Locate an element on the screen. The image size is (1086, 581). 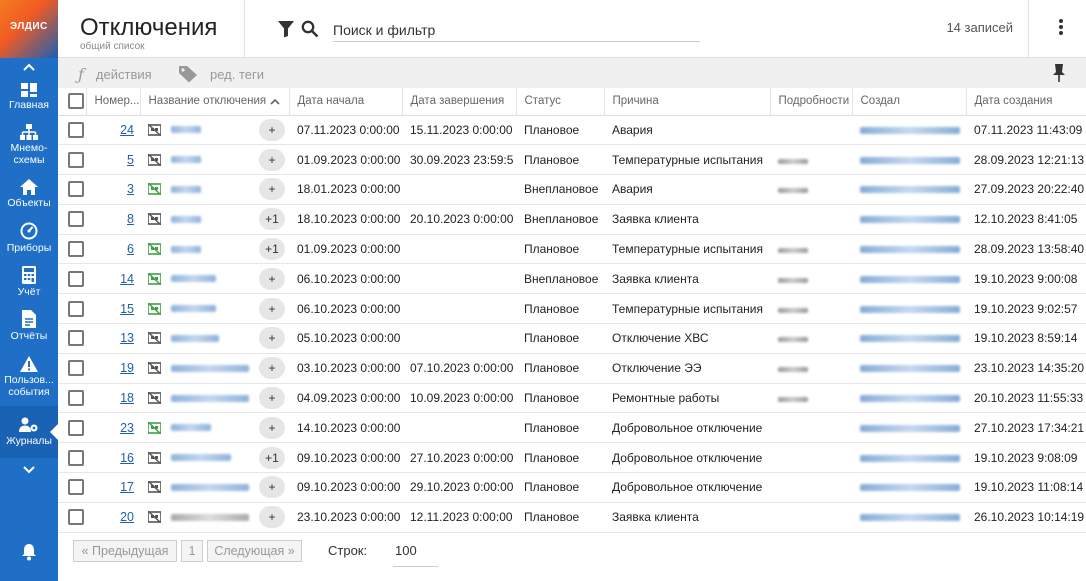
row-number-link: 23 is located at coordinates (127, 428).